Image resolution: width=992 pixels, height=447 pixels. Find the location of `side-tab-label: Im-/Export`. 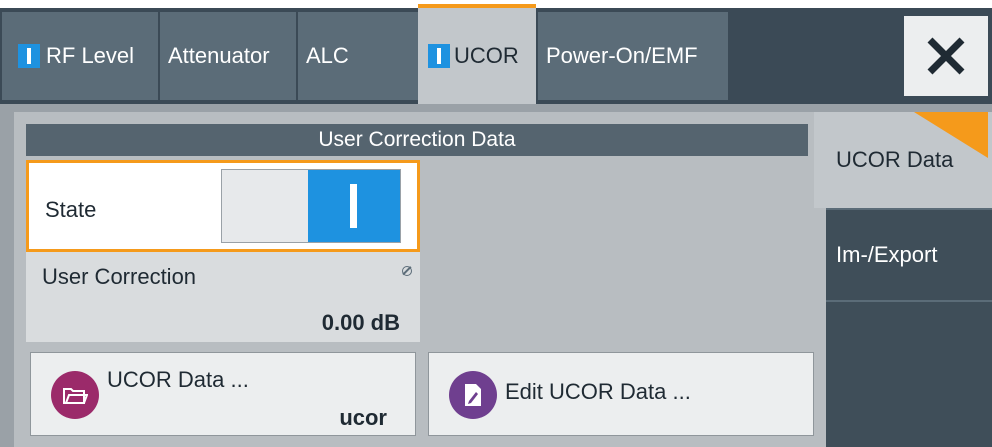

side-tab-label: Im-/Export is located at coordinates (887, 254).